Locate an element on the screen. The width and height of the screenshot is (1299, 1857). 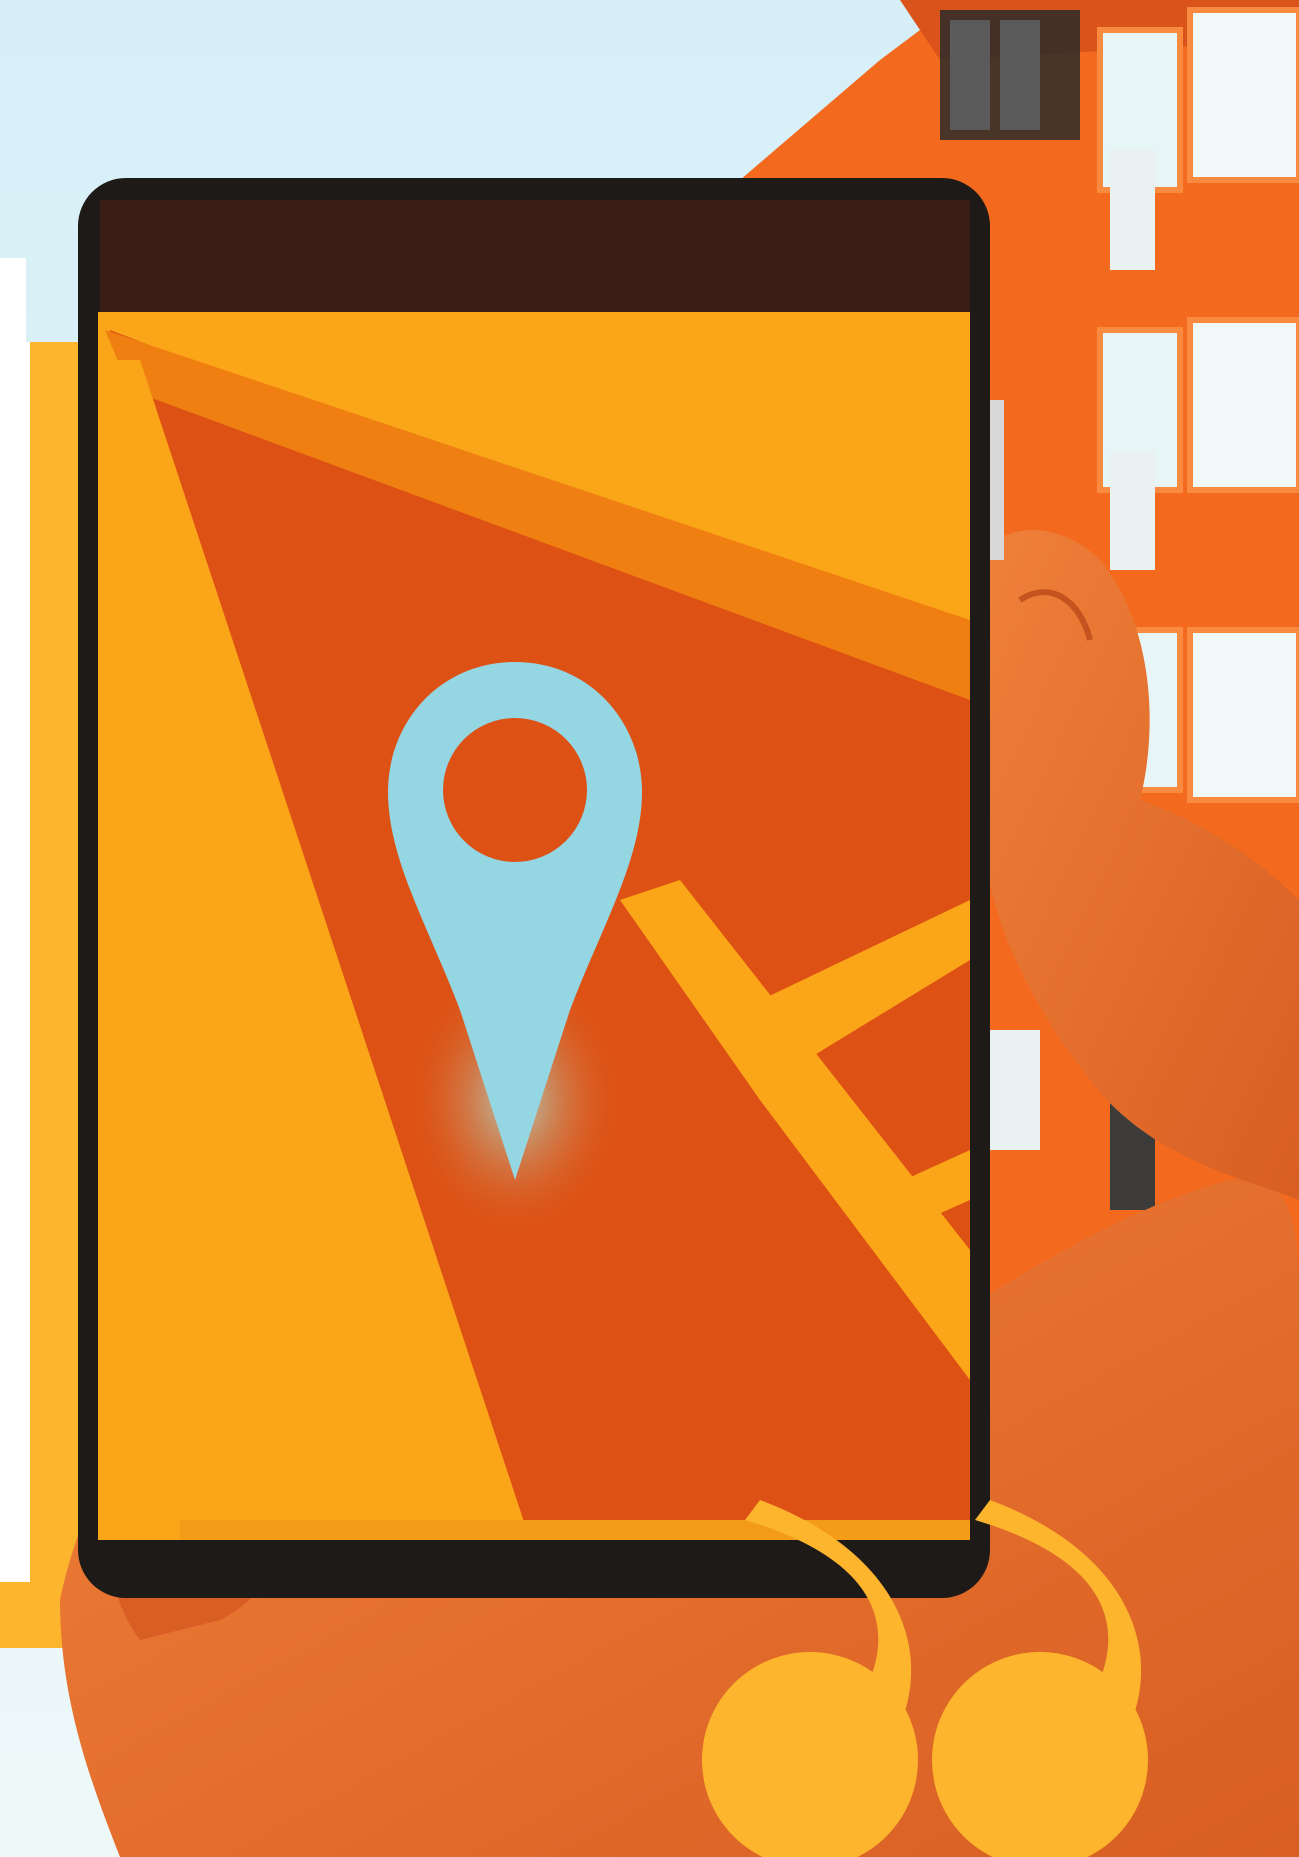
accent-panel-inner is located at coordinates (15, 962).